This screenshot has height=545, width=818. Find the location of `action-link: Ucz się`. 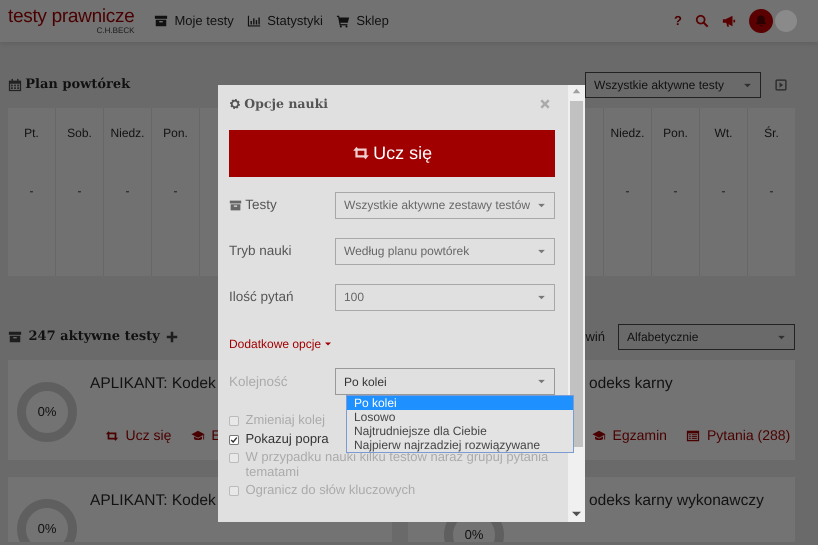

action-link: Ucz się is located at coordinates (138, 435).